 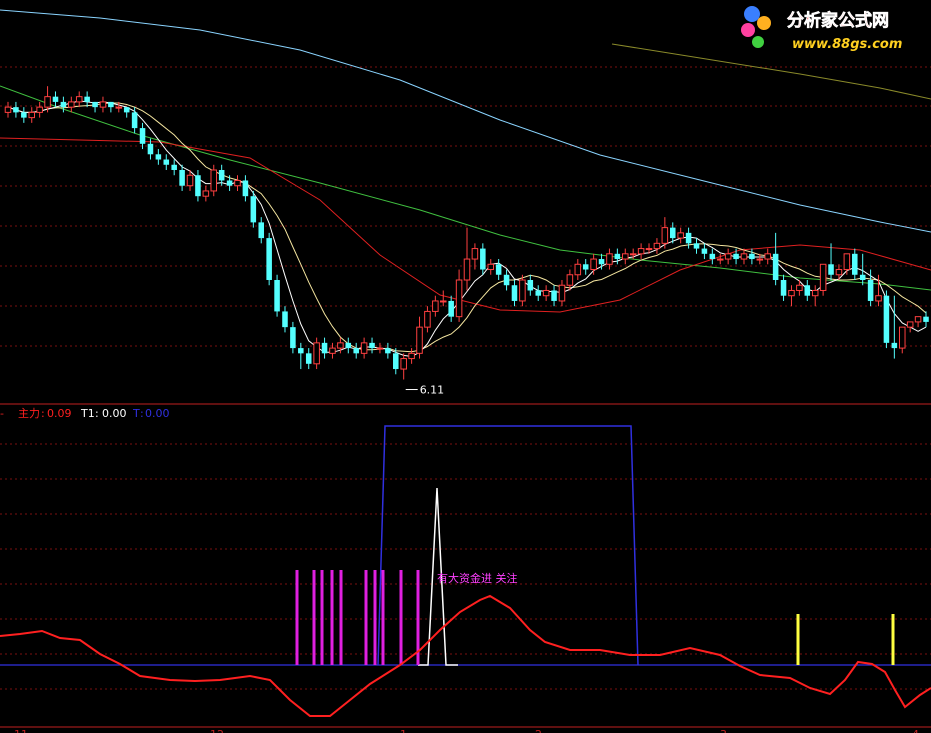 I want to click on signal-annotation: 有大资金进 关注, so click(x=477, y=578).